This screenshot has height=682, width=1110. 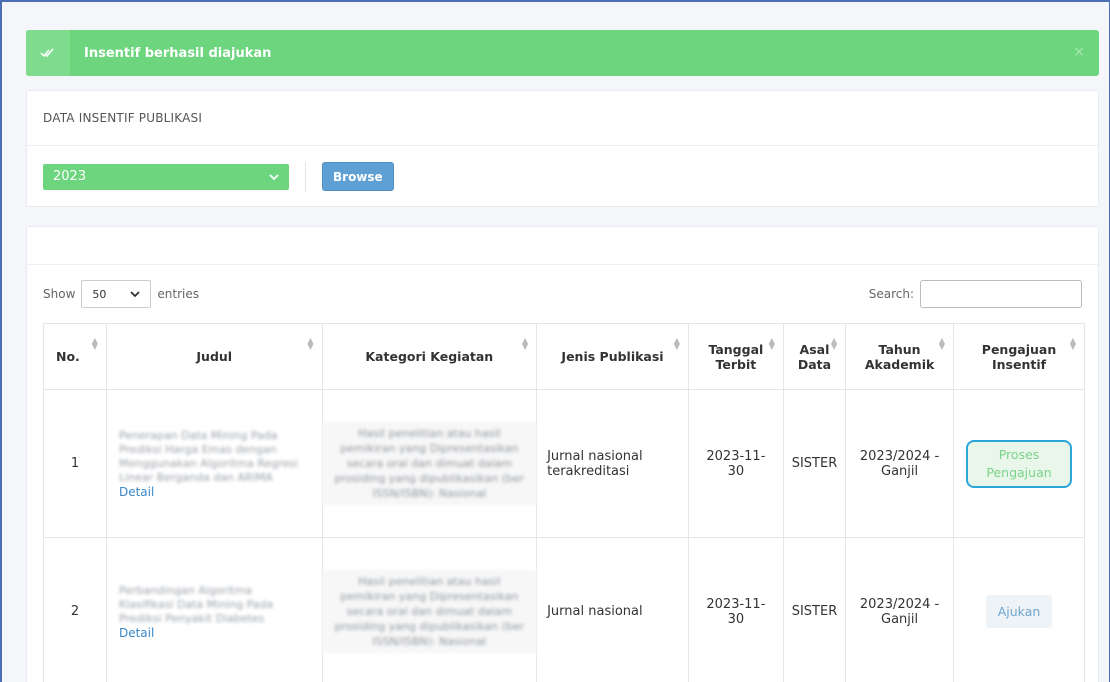 What do you see at coordinates (1079, 52) in the screenshot?
I see `close-icon: ×` at bounding box center [1079, 52].